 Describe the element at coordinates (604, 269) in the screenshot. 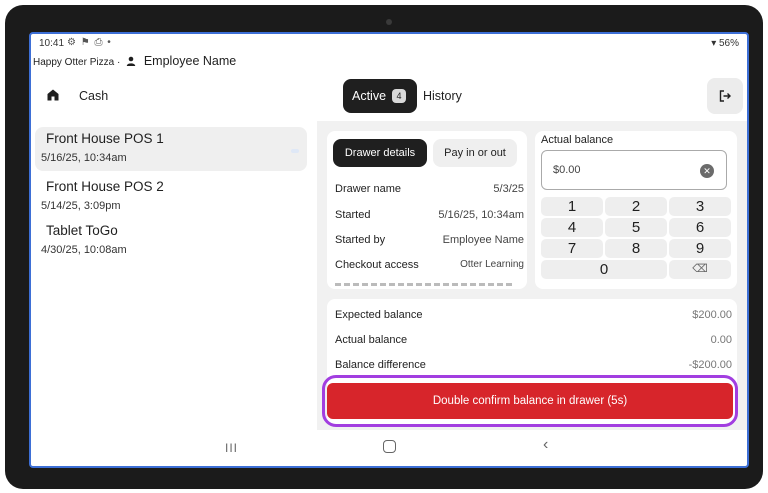

I see `key-0: 0` at that location.